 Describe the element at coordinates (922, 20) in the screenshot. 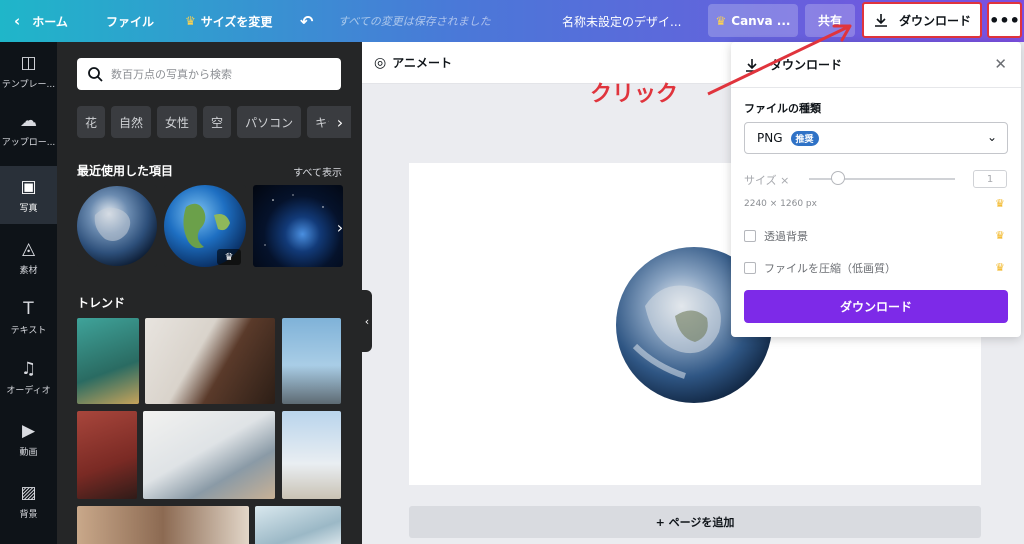

I see `download-button: ダウンロード` at that location.